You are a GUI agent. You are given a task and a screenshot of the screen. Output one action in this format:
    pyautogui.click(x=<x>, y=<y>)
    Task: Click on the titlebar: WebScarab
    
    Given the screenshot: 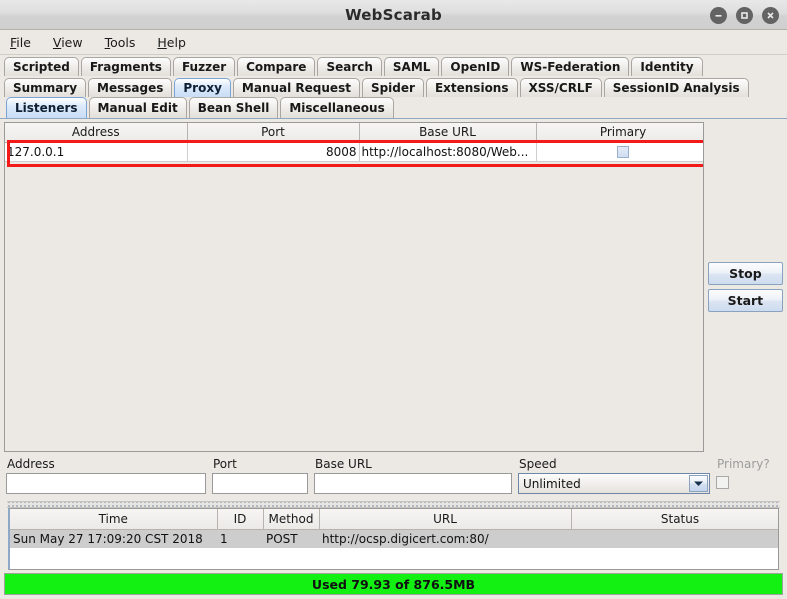 What is the action you would take?
    pyautogui.click(x=393, y=15)
    